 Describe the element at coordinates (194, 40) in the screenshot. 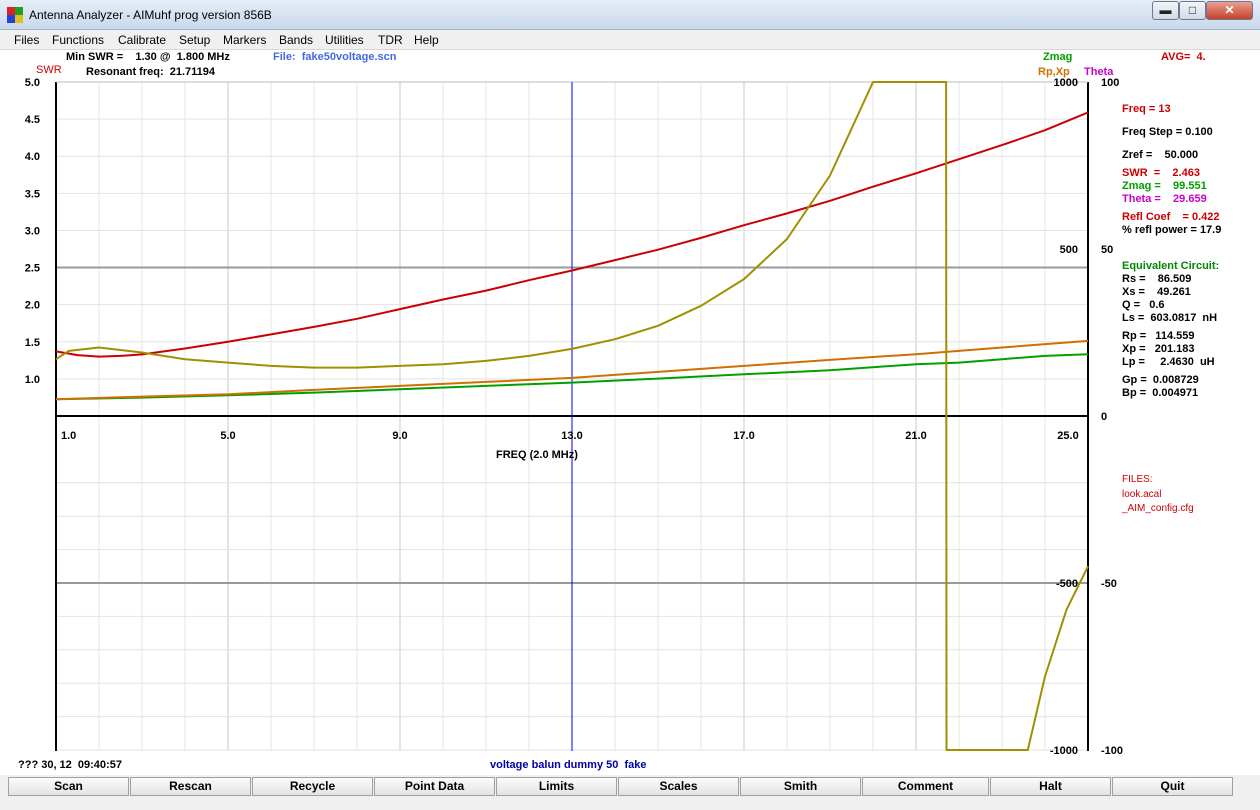

I see `menu-setup: Setup` at that location.